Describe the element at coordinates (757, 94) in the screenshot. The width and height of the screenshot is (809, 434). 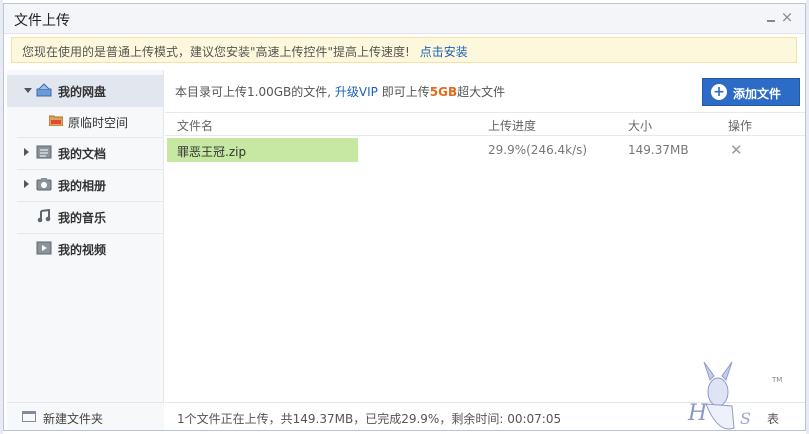
I see `add-file-label: 添加文件` at that location.